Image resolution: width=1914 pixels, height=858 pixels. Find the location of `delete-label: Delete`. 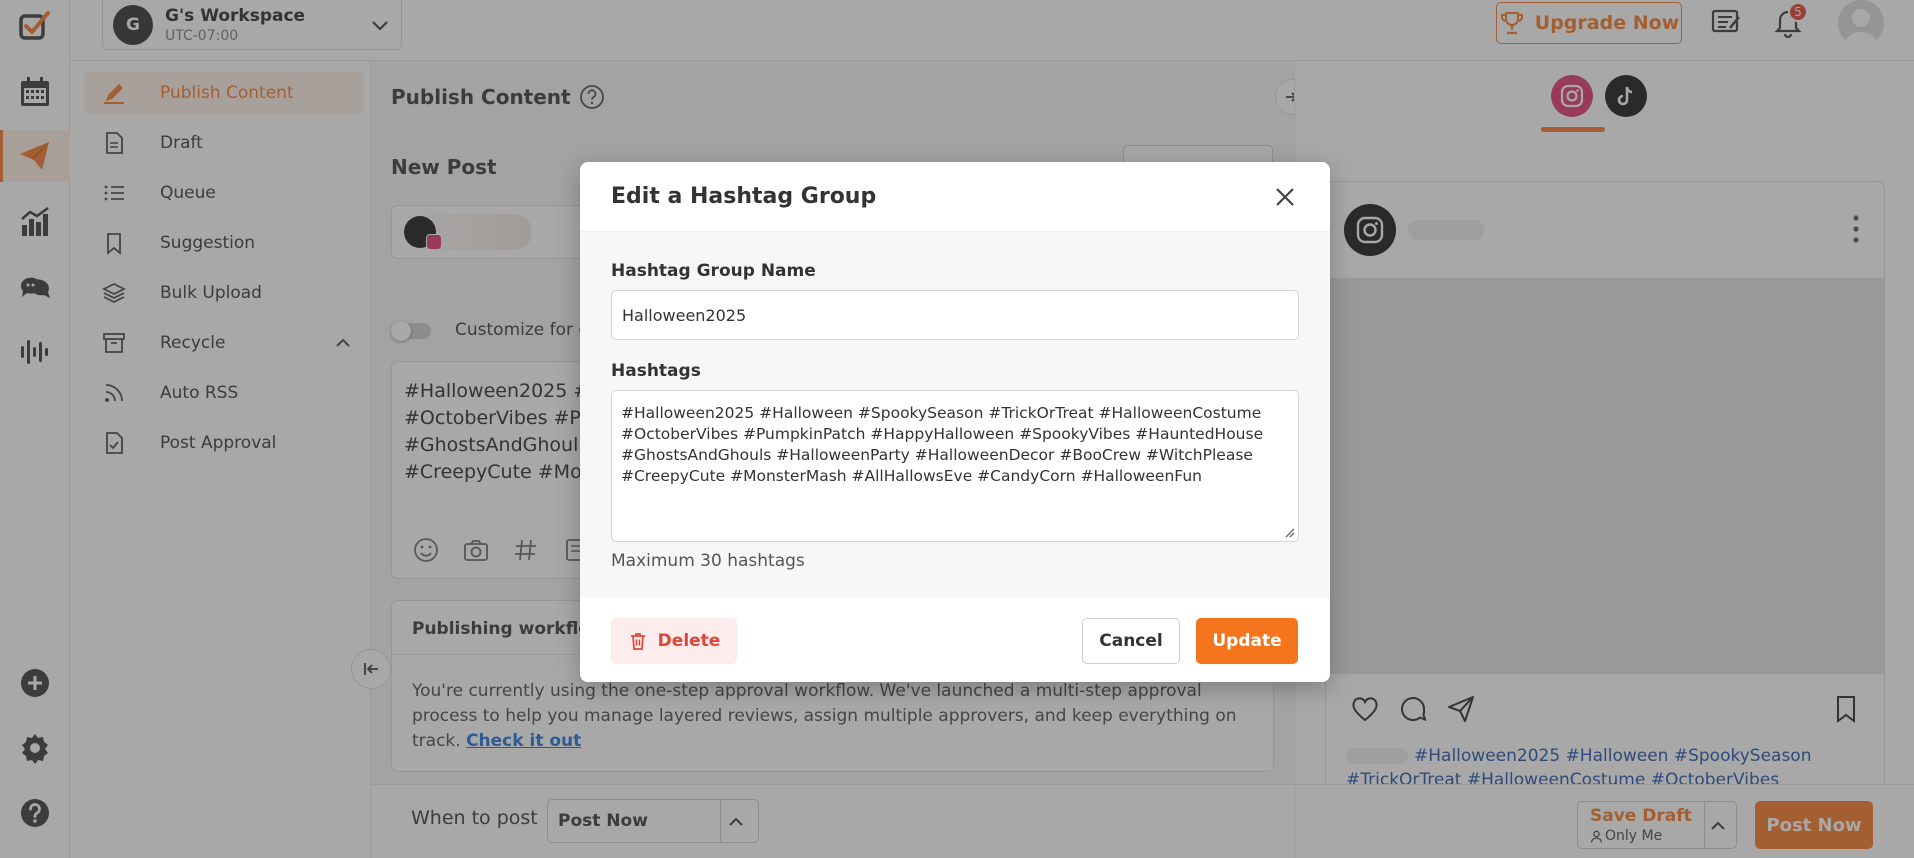

delete-label: Delete is located at coordinates (689, 641).